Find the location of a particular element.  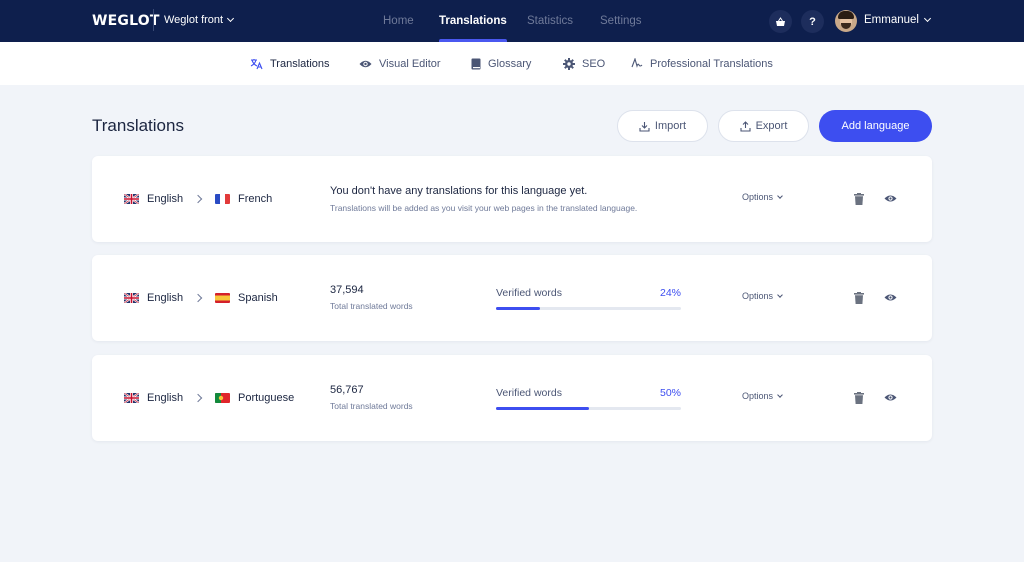

basket-button is located at coordinates (780, 21).